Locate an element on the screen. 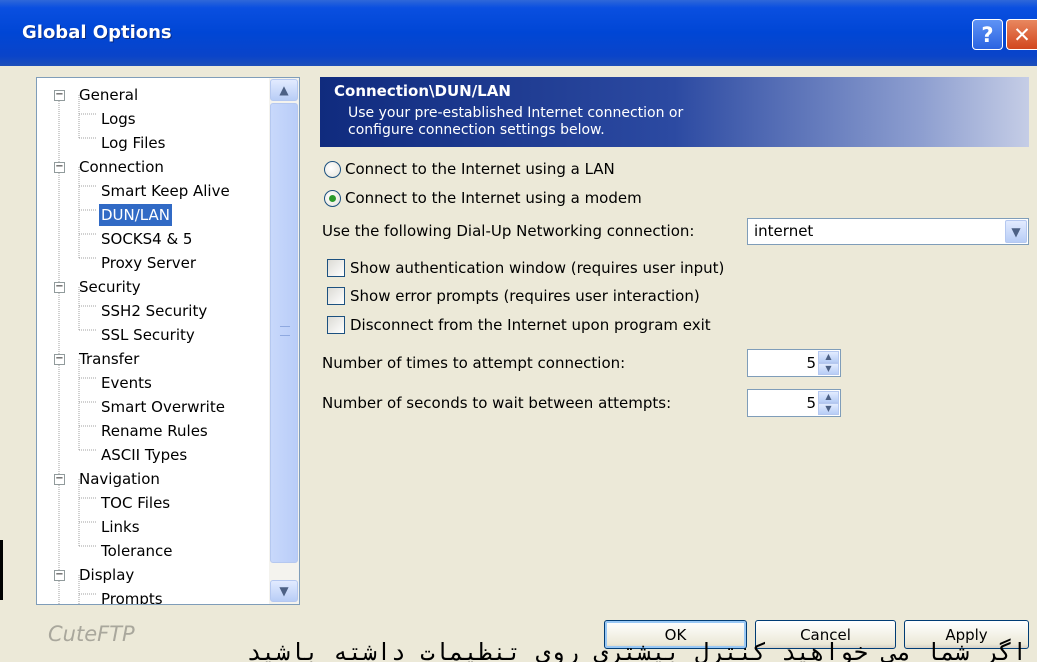  attempts-value: 5 is located at coordinates (811, 363).